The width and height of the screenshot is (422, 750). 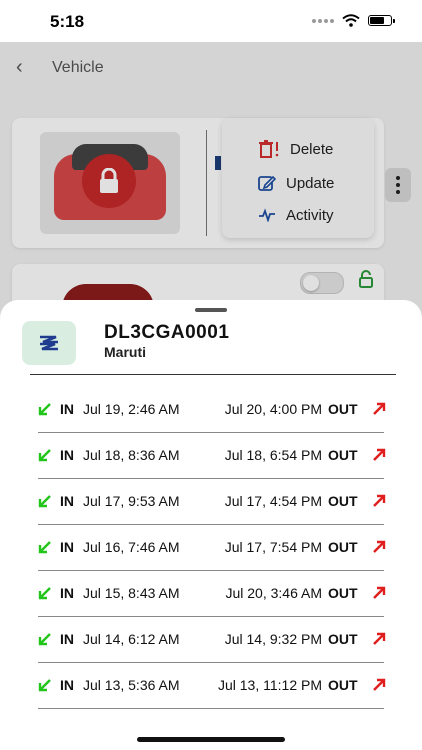 I want to click on signal-icon, so click(x=323, y=20).